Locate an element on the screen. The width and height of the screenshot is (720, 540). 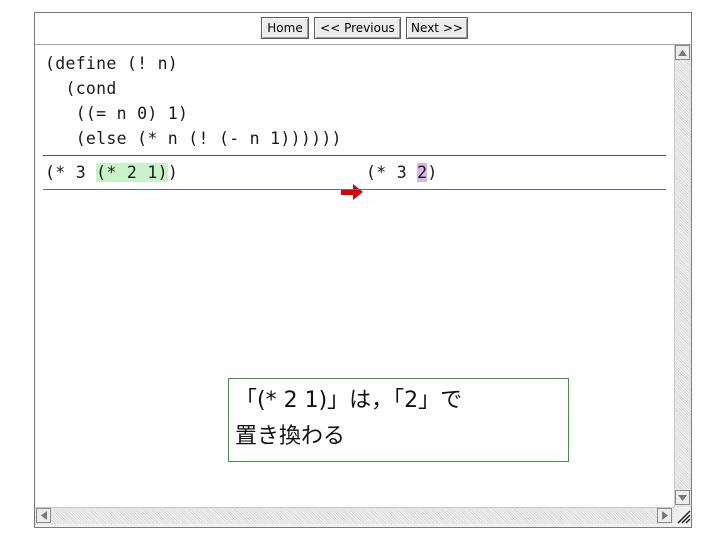
toolbar: Home << Previous Next >> is located at coordinates (363, 29).